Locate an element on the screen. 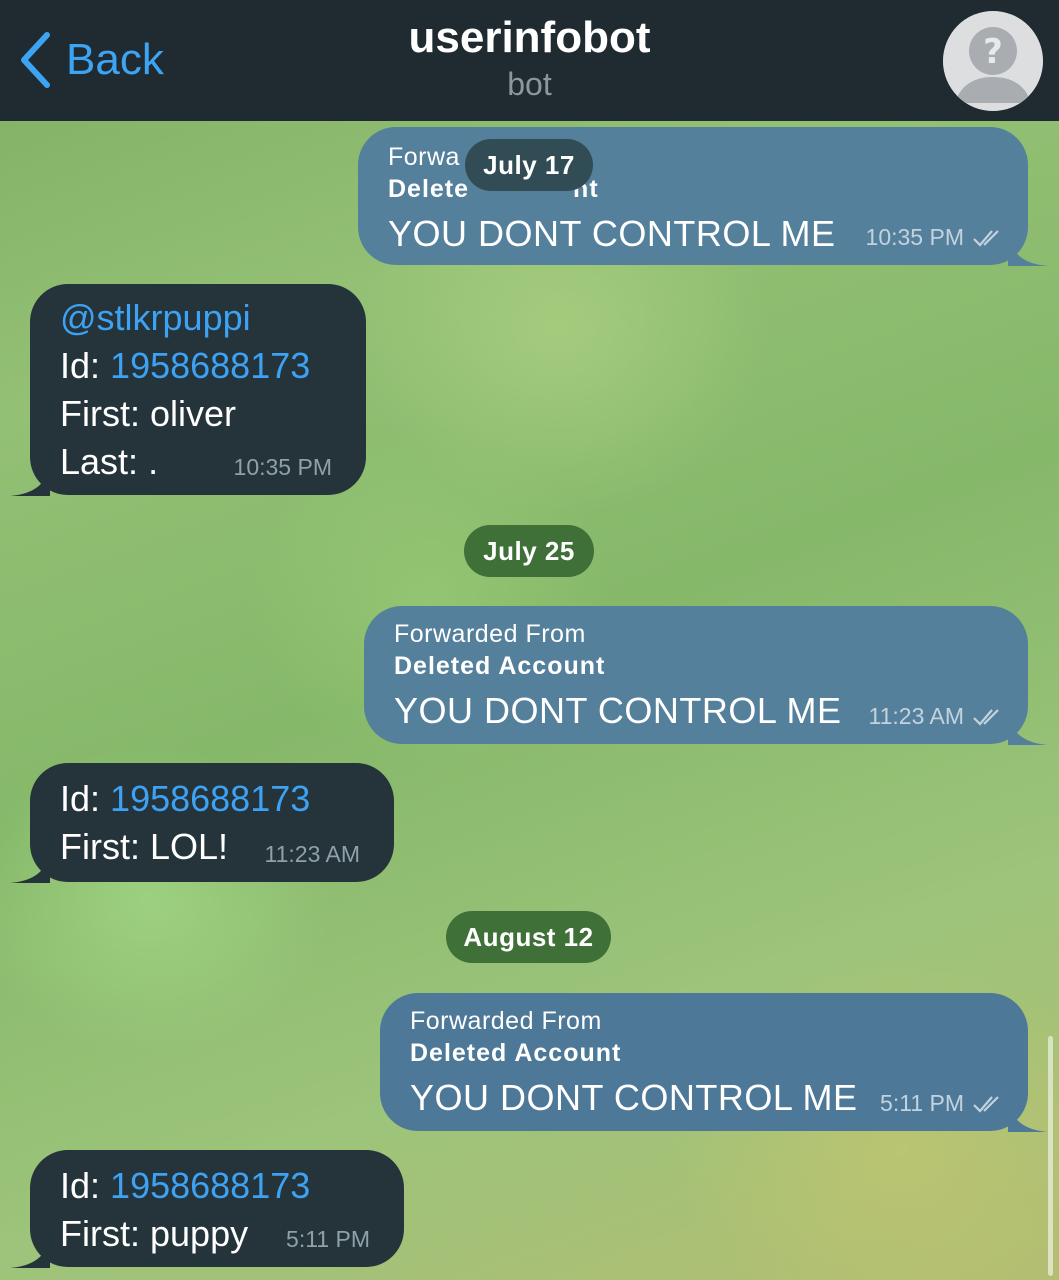 Image resolution: width=1059 pixels, height=1280 pixels. scrollbar is located at coordinates (1050, 1156).